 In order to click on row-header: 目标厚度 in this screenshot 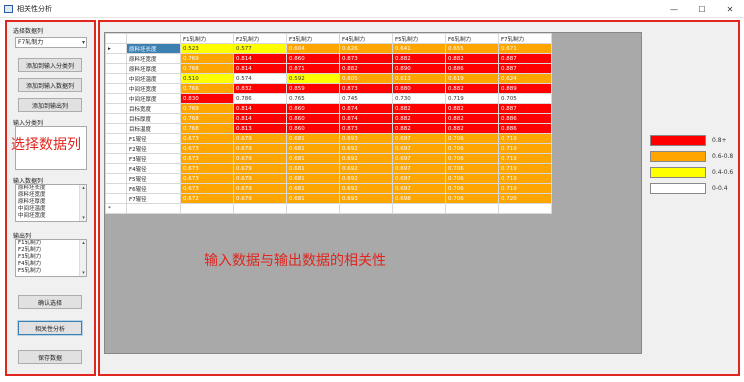, I will do `click(153, 118)`.